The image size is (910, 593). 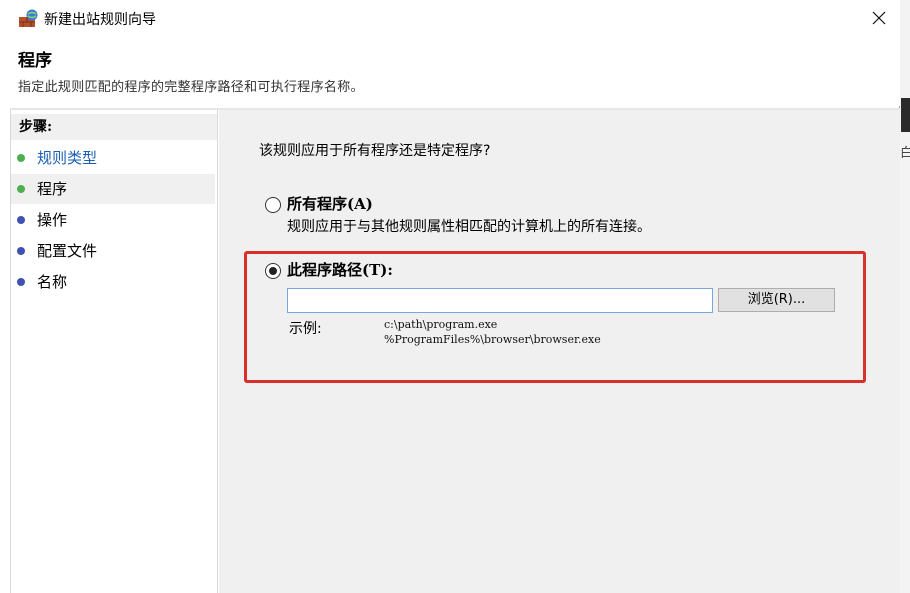 I want to click on sidebar-item-action: 操作, so click(x=113, y=220).